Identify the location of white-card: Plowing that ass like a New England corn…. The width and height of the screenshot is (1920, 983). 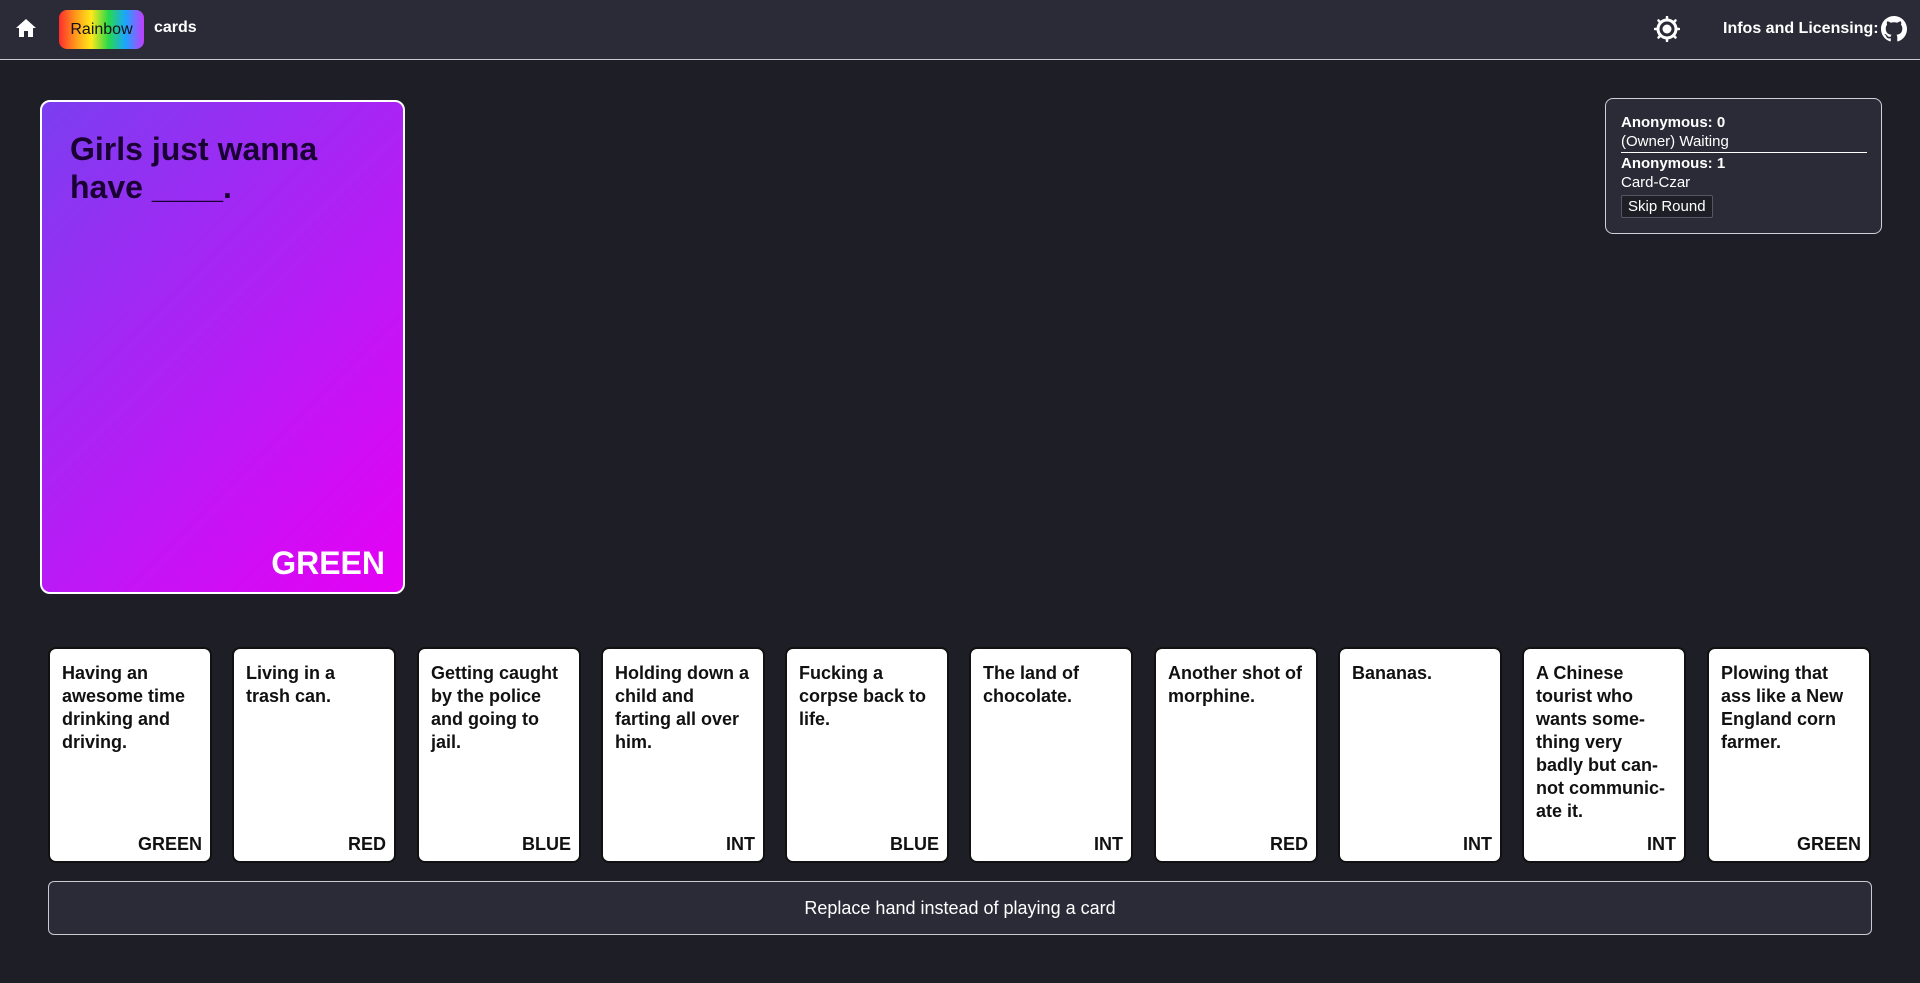
(1789, 755).